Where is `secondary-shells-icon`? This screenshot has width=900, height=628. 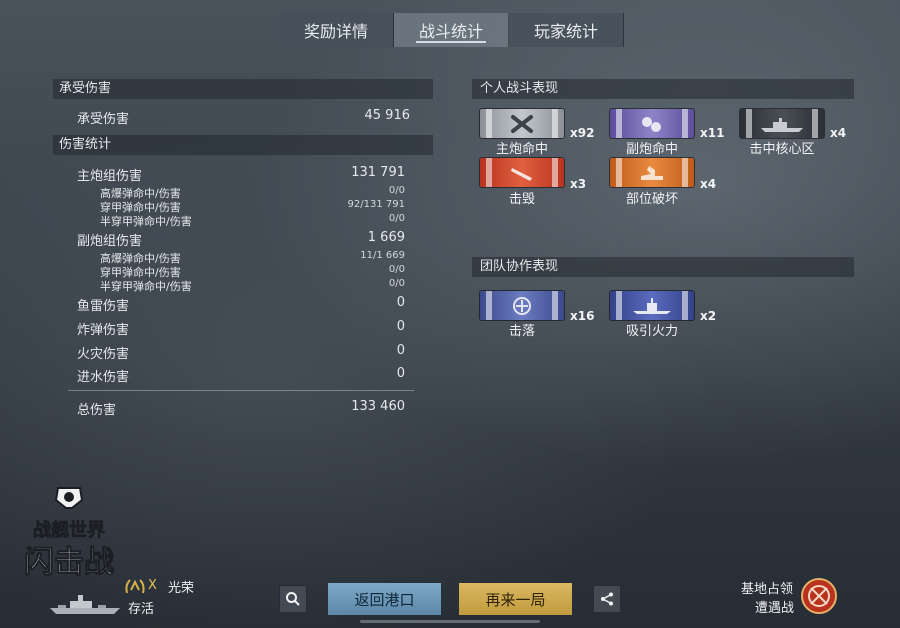
secondary-shells-icon is located at coordinates (651, 124).